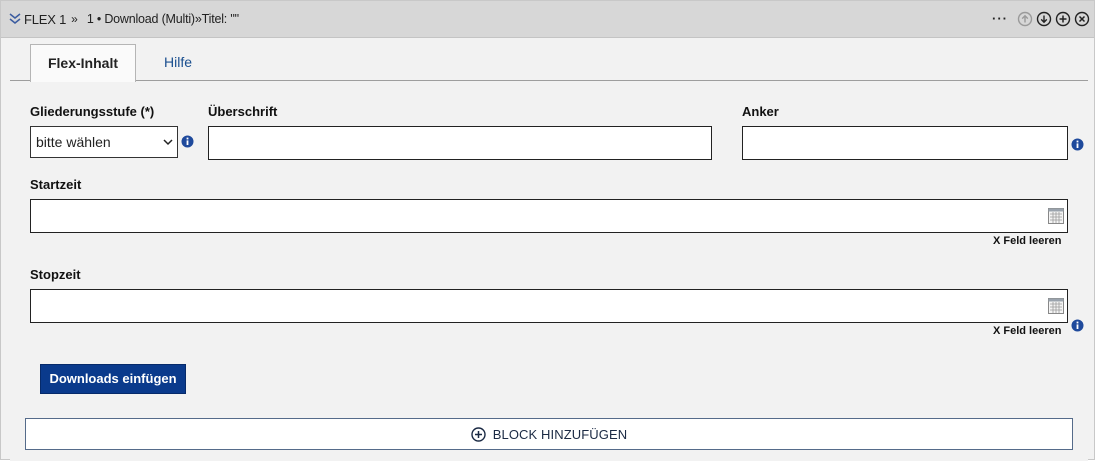  What do you see at coordinates (560, 434) in the screenshot?
I see `add-block-label: BLOCK HINZUFÜGEN` at bounding box center [560, 434].